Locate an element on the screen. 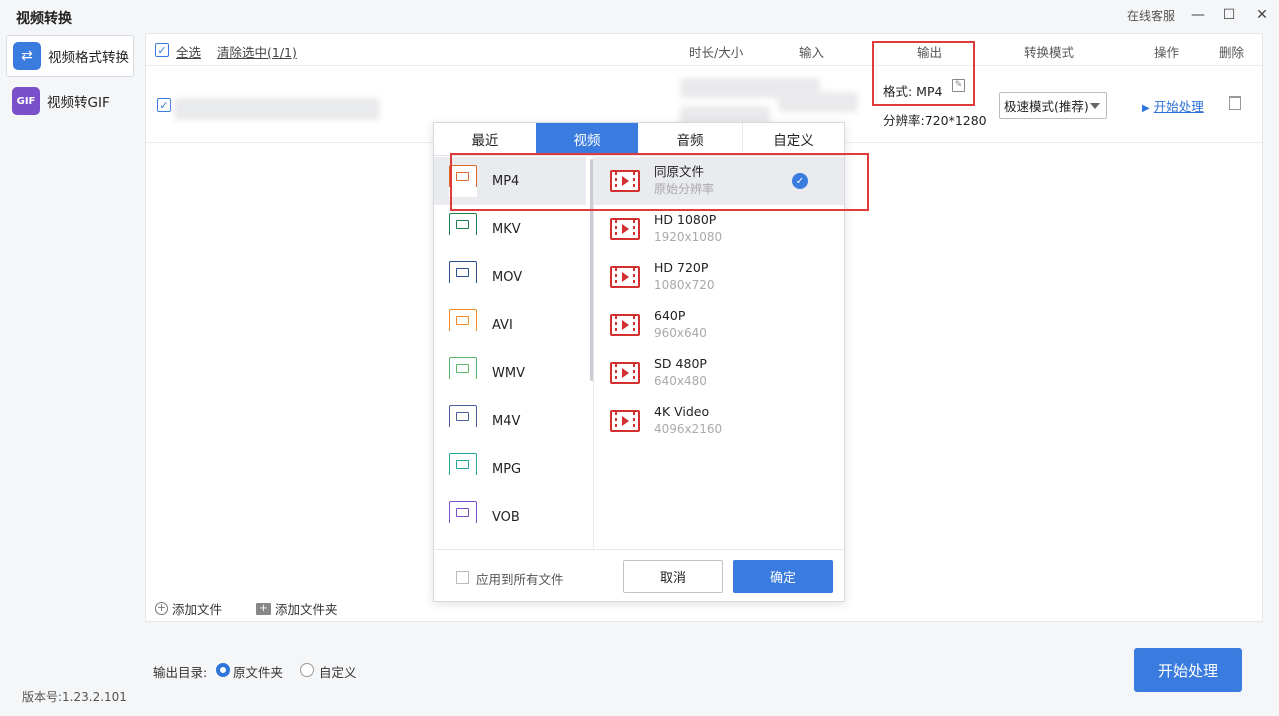  ok-button: 确定 is located at coordinates (783, 576).